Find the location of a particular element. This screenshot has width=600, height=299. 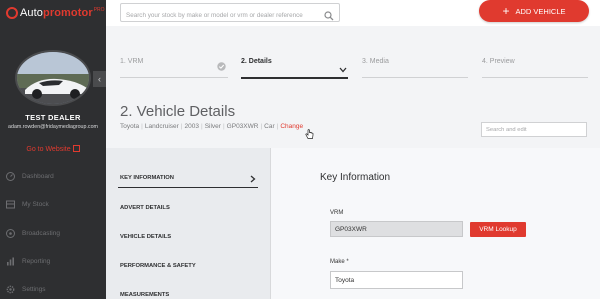

reporting-icon is located at coordinates (10, 261).